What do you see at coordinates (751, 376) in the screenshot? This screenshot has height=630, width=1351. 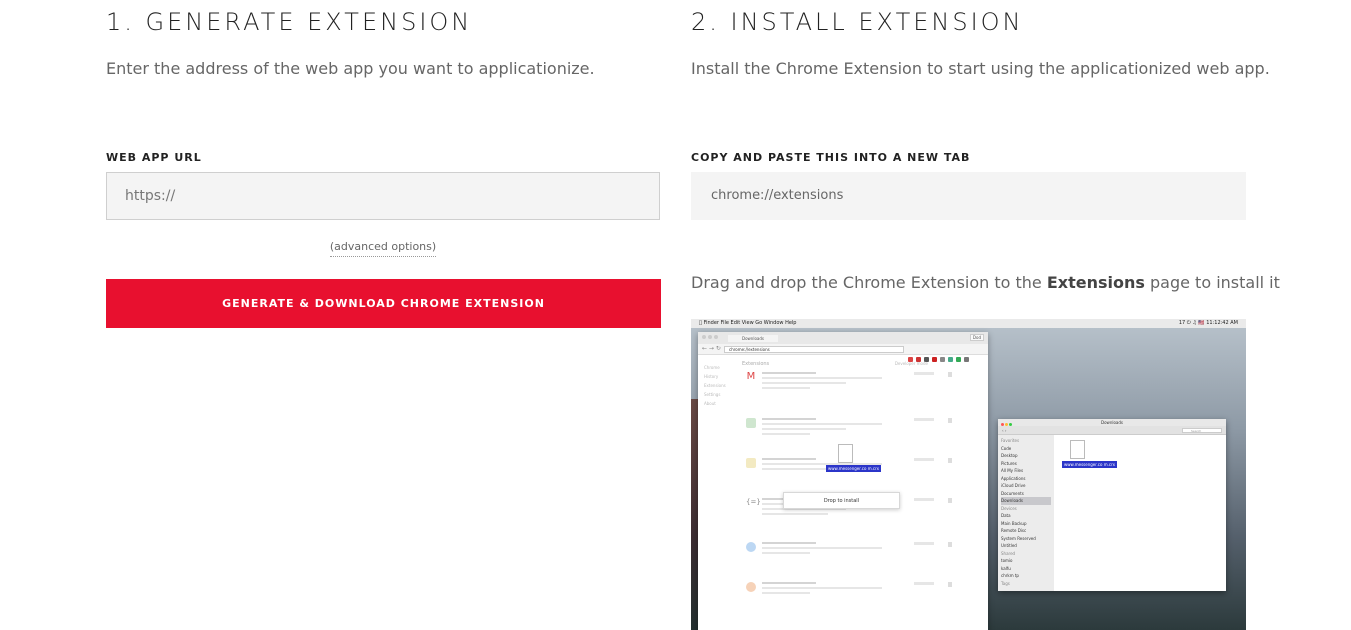 I see `gmail-icon: M` at bounding box center [751, 376].